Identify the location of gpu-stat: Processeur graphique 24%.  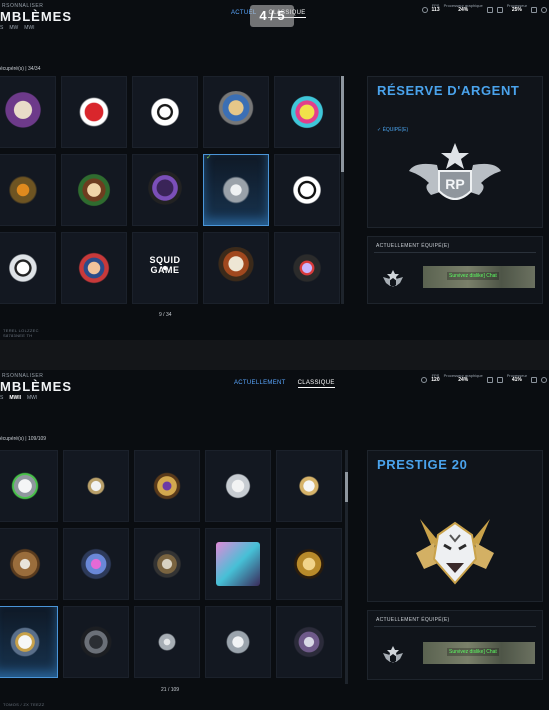
(463, 378).